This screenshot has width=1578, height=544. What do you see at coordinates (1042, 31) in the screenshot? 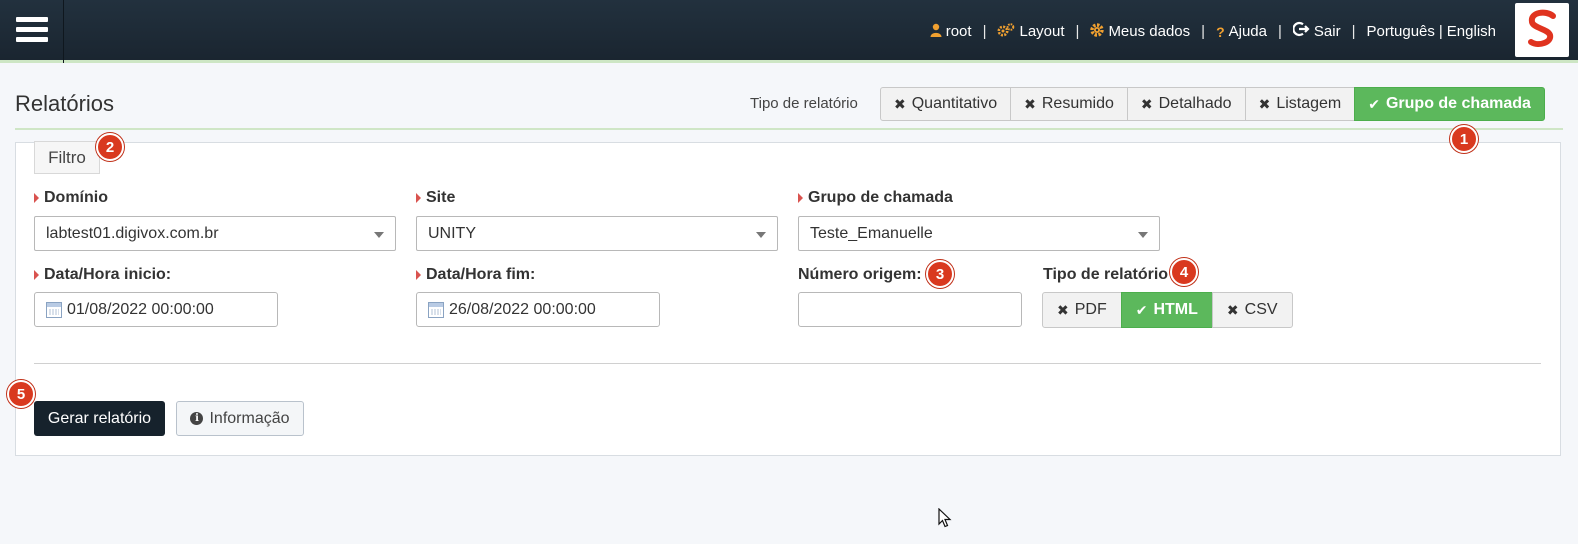
I see `layout-label: Layout` at bounding box center [1042, 31].